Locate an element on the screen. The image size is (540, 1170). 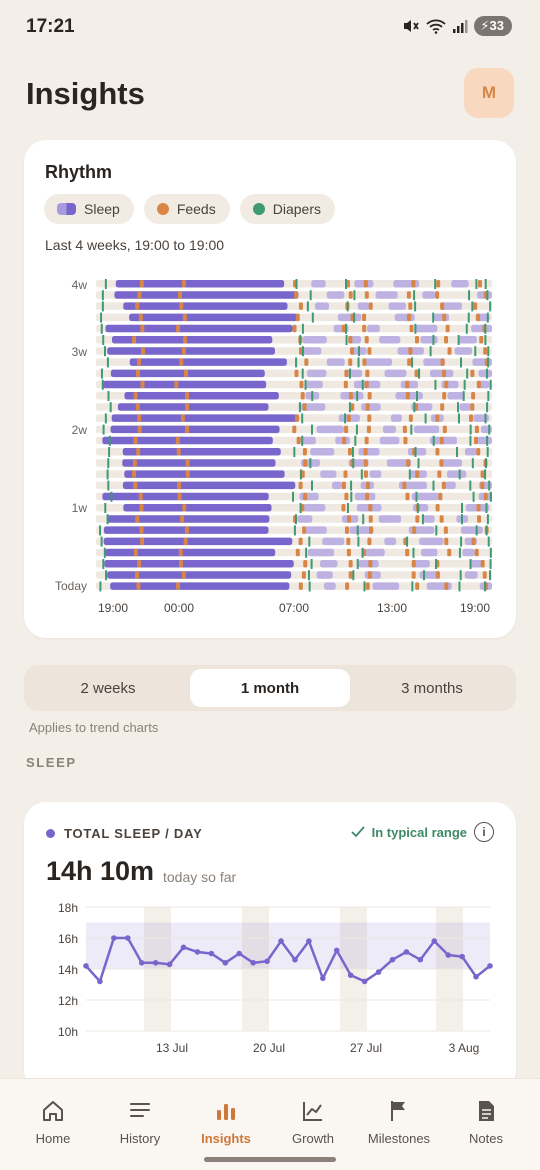
nav-notes-label: Notes is located at coordinates (486, 1138).